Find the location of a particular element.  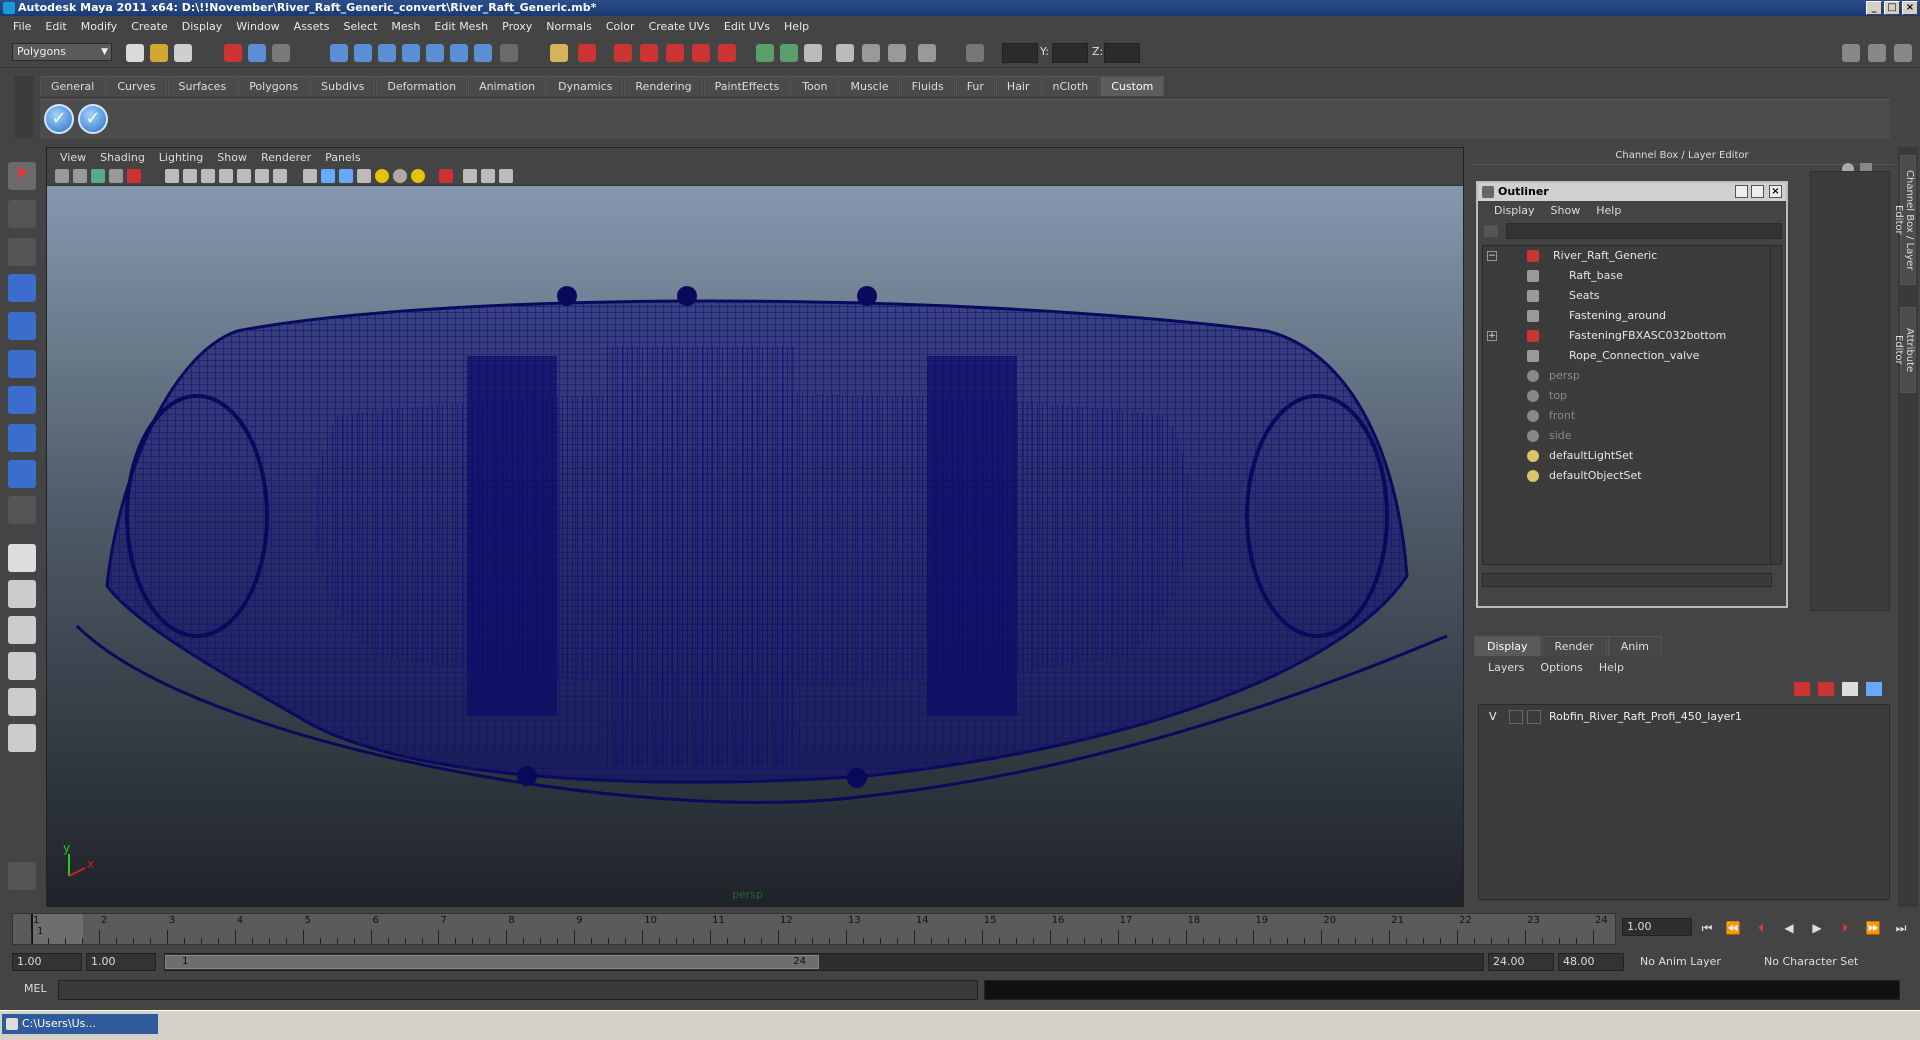

scale-tool-icon is located at coordinates (22, 364).